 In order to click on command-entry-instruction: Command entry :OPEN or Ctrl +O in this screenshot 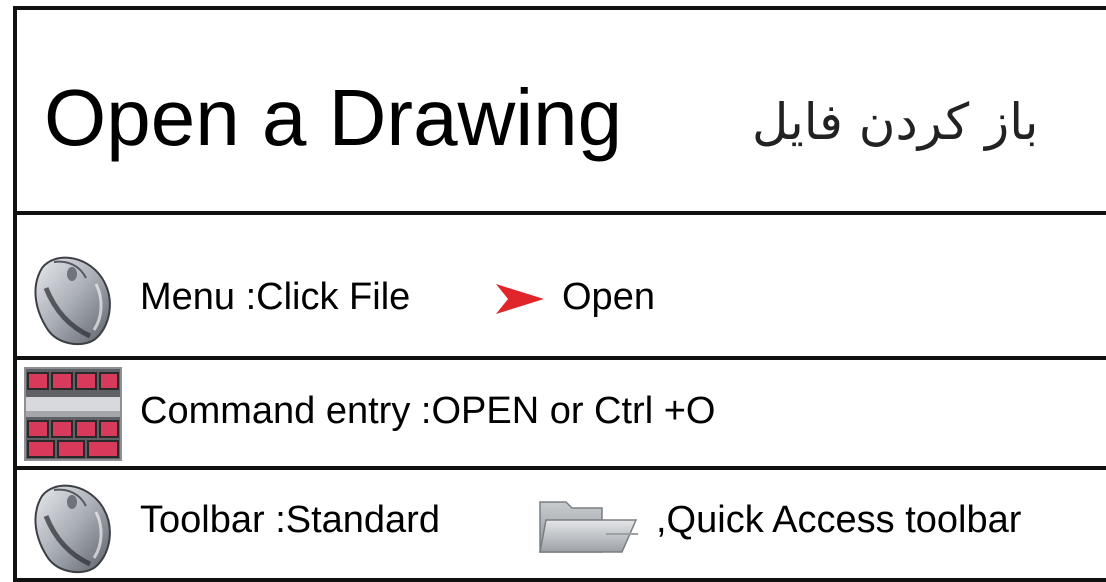, I will do `click(428, 411)`.